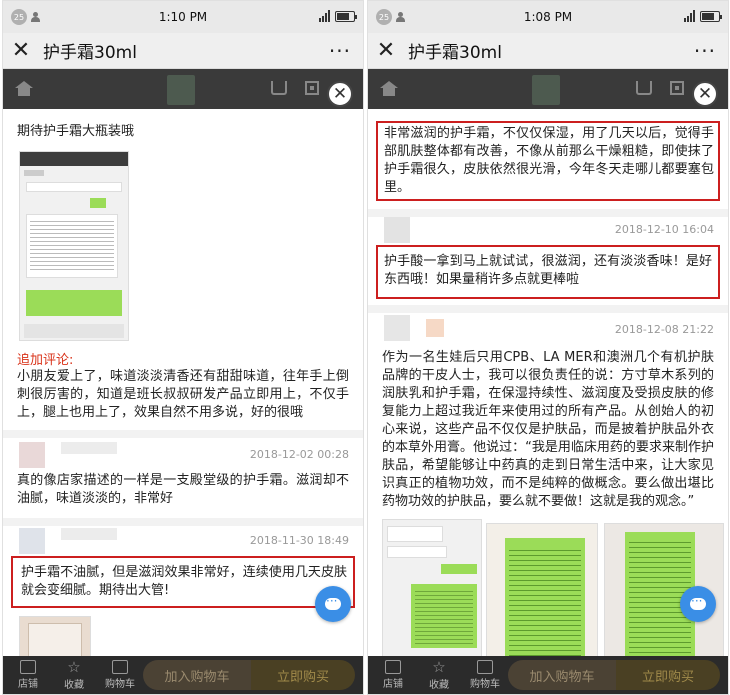  Describe the element at coordinates (76, 131) in the screenshot. I see `review-text: 期待护手霜大瓶装哦` at that location.